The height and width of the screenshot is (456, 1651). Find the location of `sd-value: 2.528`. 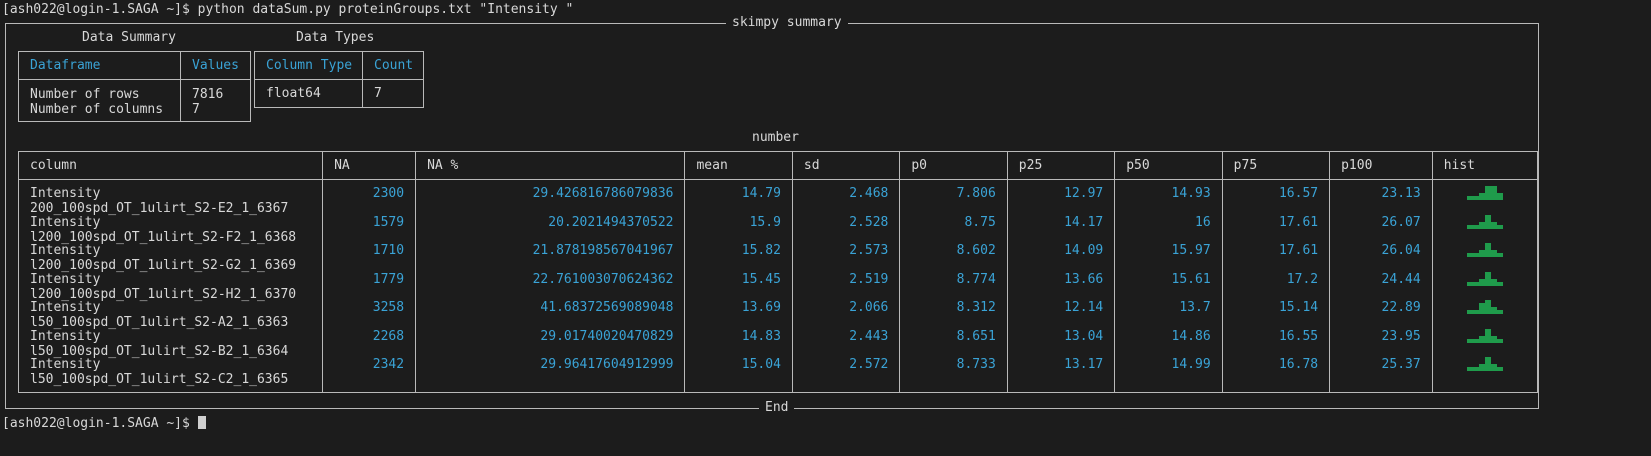

sd-value: 2.528 is located at coordinates (869, 222).